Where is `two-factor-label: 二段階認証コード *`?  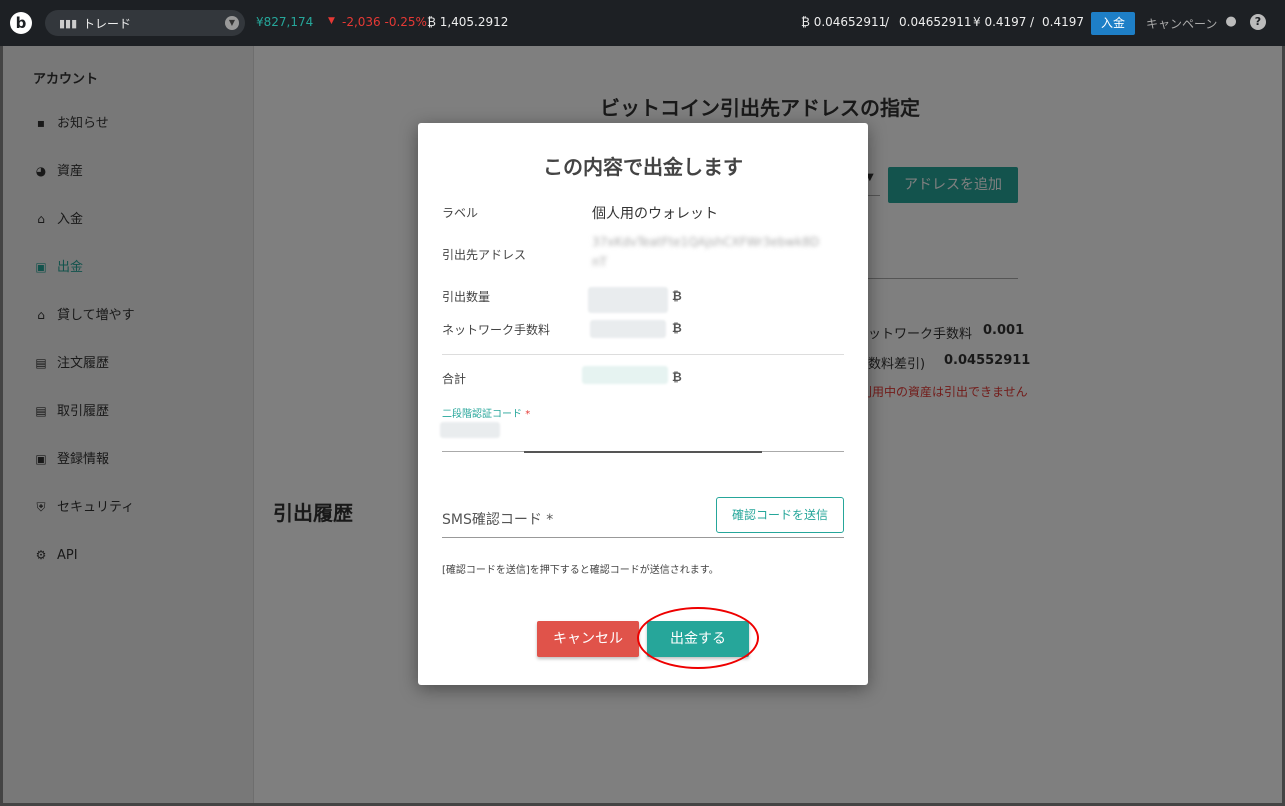
two-factor-label: 二段階認証コード * is located at coordinates (486, 412).